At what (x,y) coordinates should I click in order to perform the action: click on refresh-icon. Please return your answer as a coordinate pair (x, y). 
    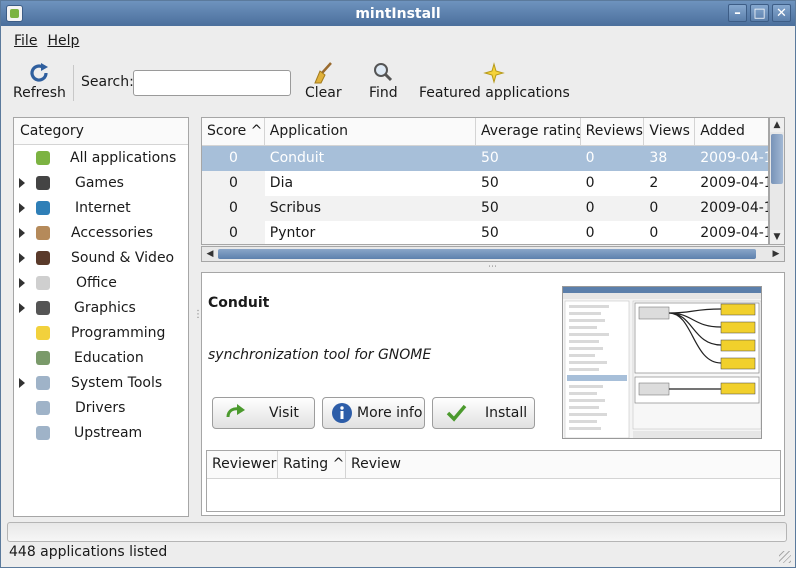
    Looking at the image, I should click on (39, 73).